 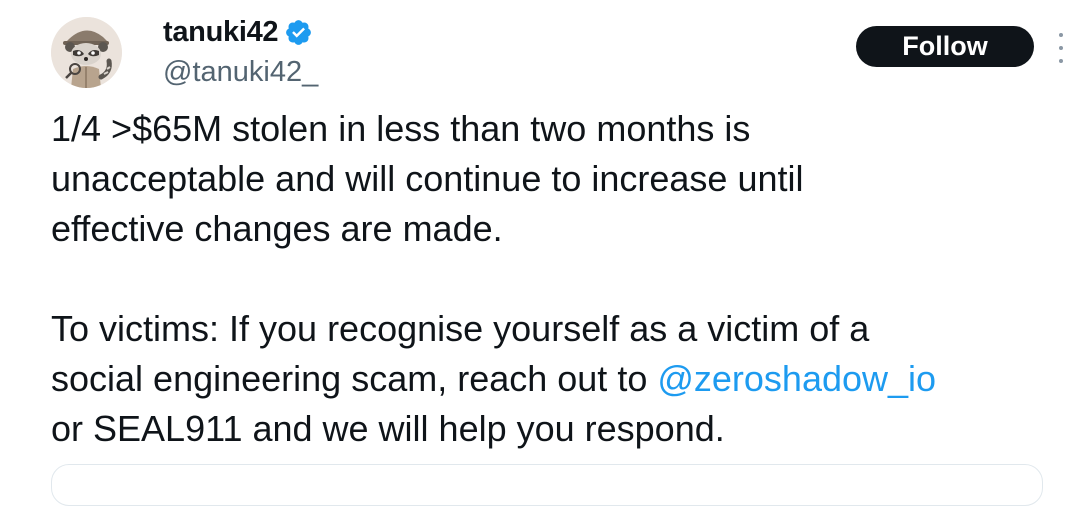 I want to click on more-options-icon, so click(x=1061, y=48).